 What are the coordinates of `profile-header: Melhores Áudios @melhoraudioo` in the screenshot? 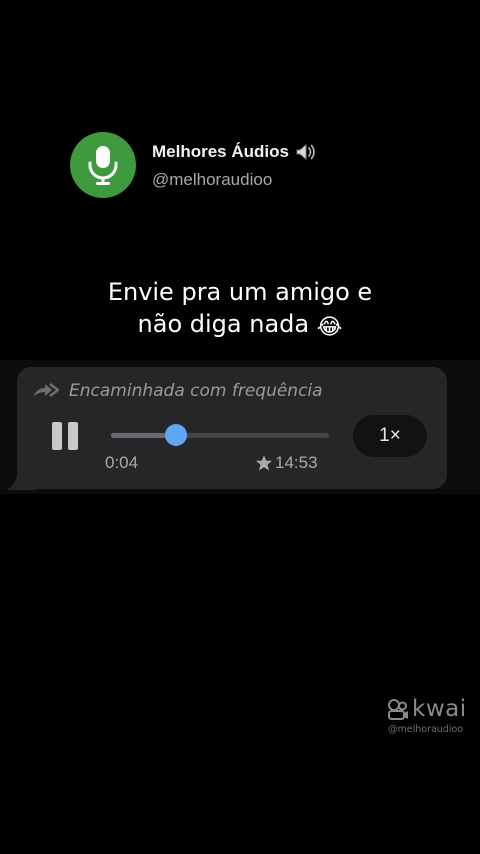 It's located at (193, 165).